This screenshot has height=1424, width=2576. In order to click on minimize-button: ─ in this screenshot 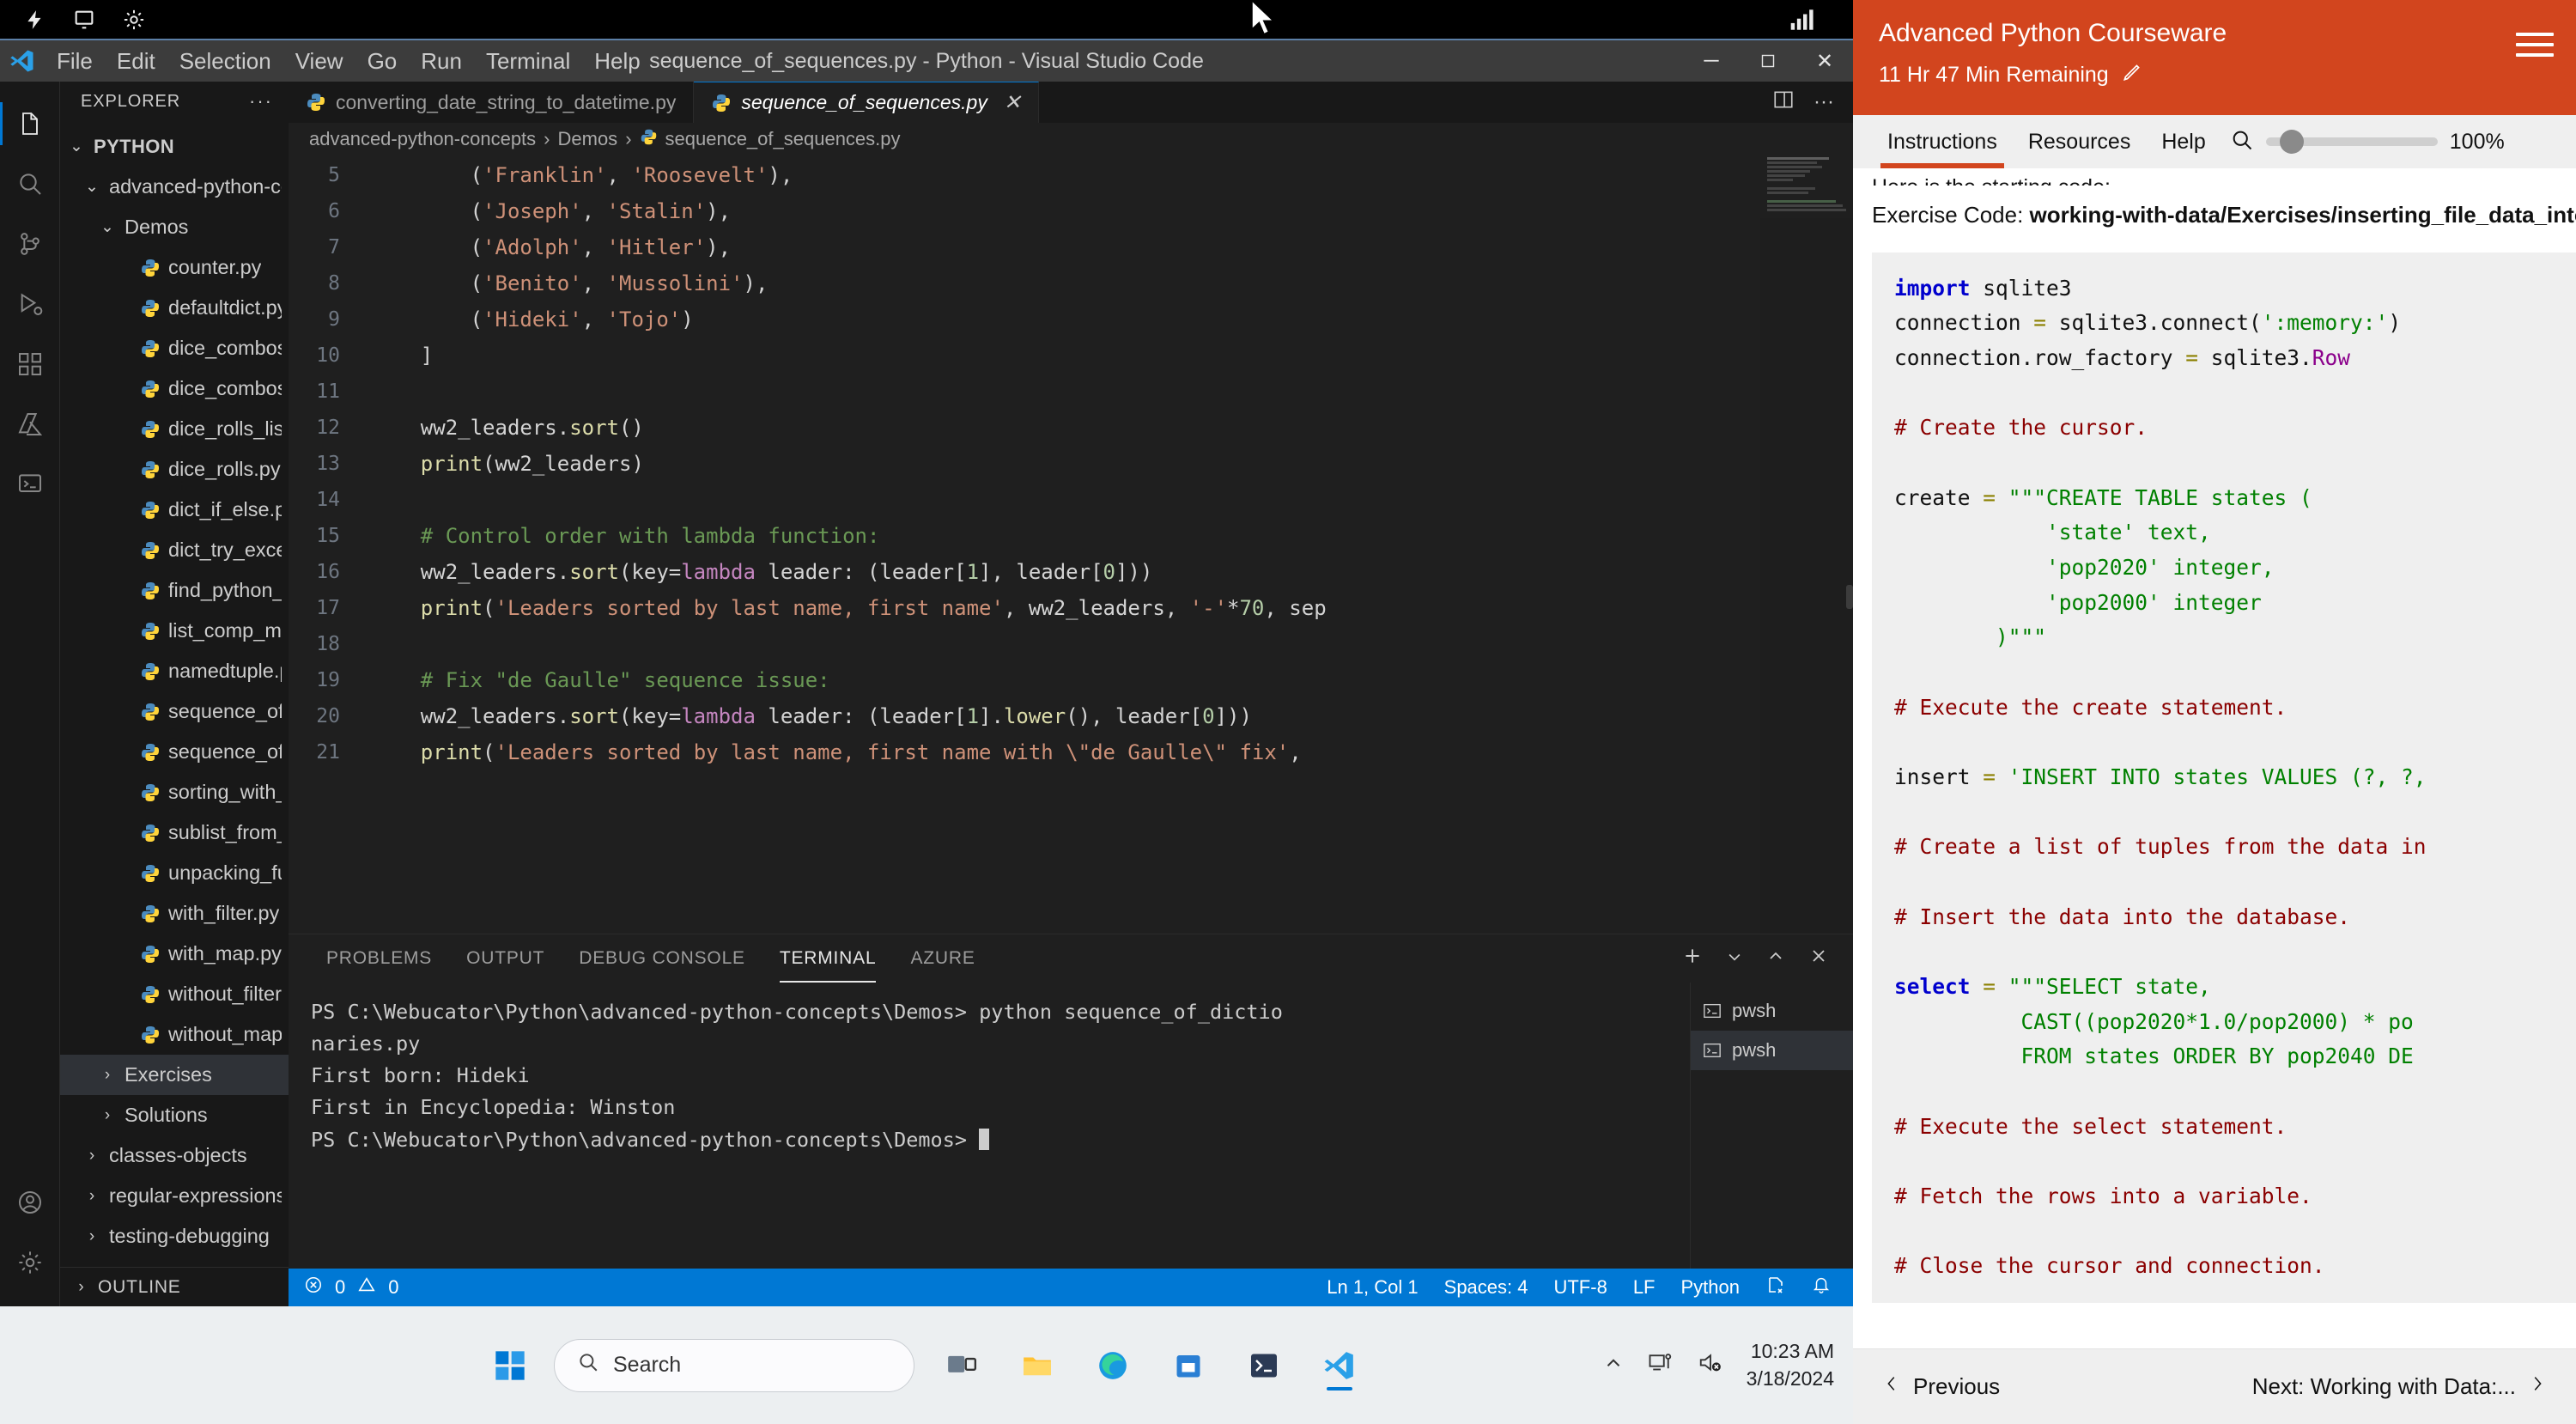, I will do `click(1711, 61)`.